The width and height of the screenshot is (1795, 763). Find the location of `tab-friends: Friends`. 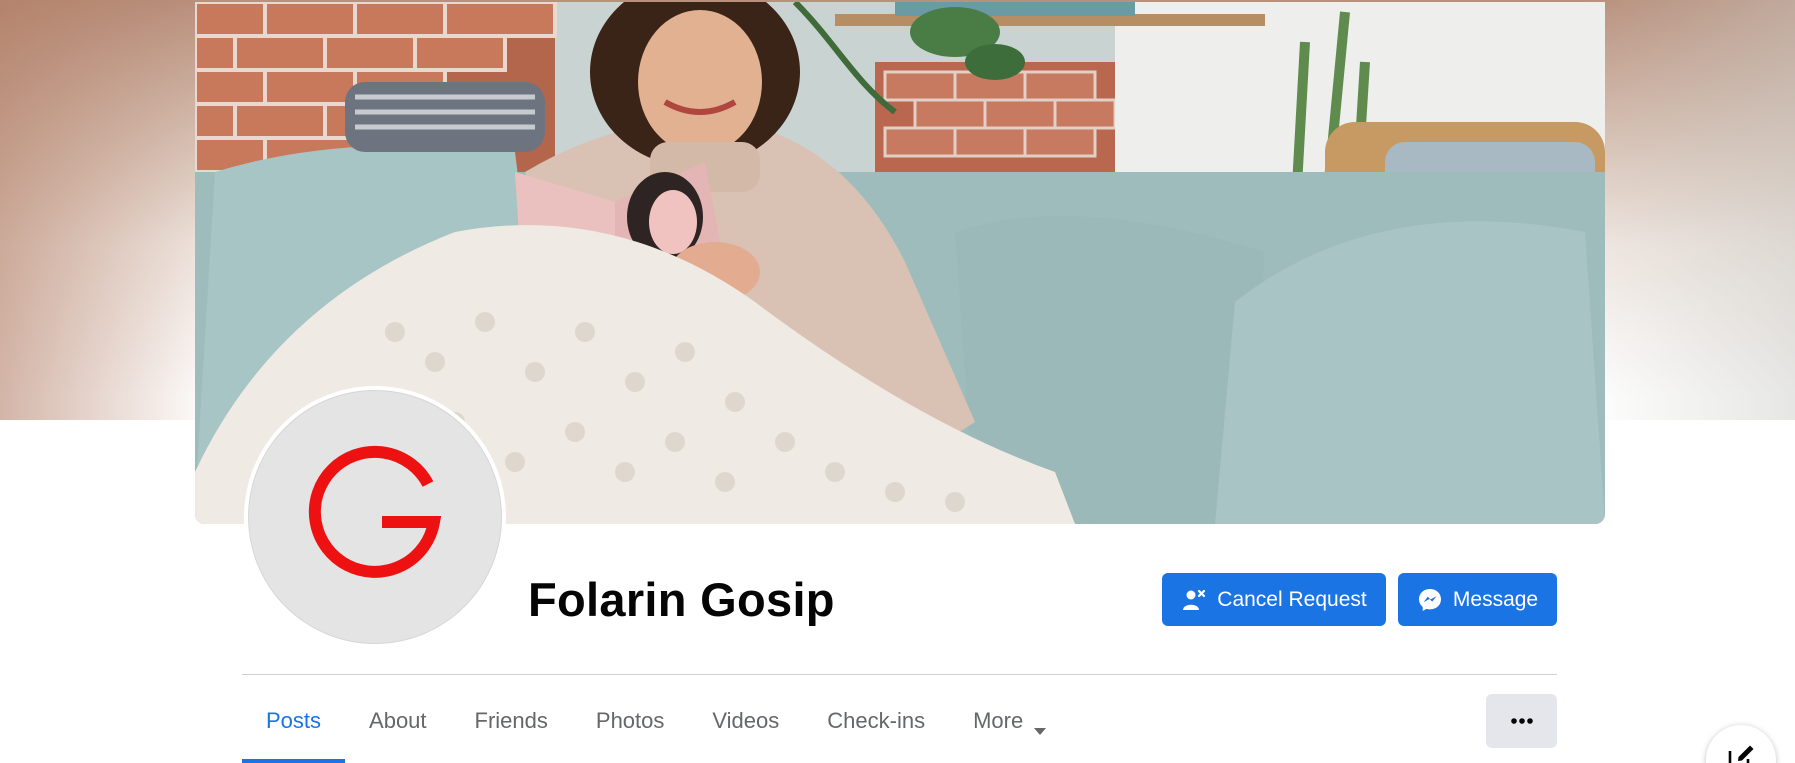

tab-friends: Friends is located at coordinates (511, 726).